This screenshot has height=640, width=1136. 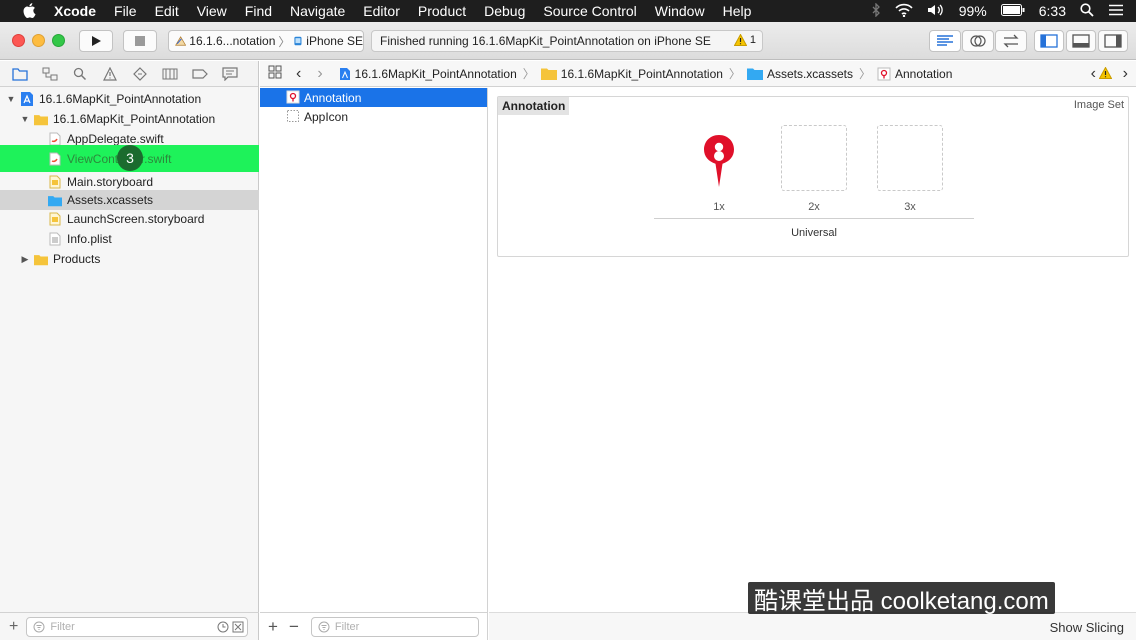 I want to click on issue-navigator-tab-warning-icon, so click(x=110, y=74).